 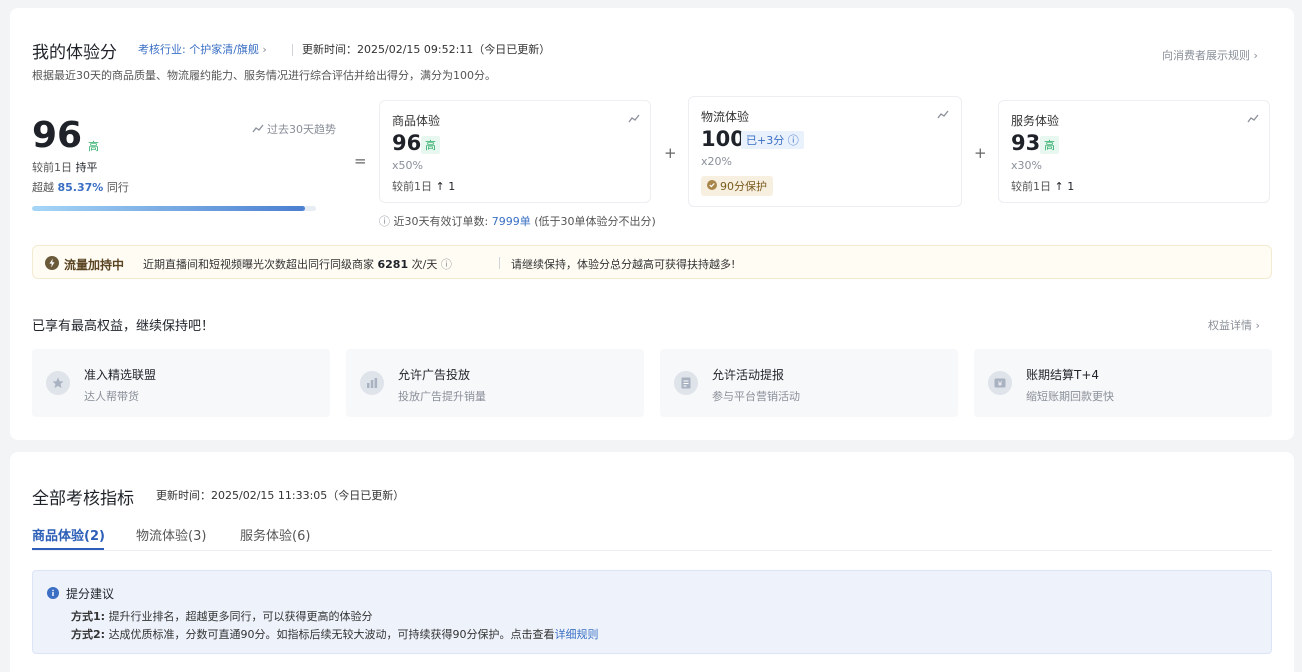 What do you see at coordinates (1230, 325) in the screenshot?
I see `benefit-detail-label: 权益详情` at bounding box center [1230, 325].